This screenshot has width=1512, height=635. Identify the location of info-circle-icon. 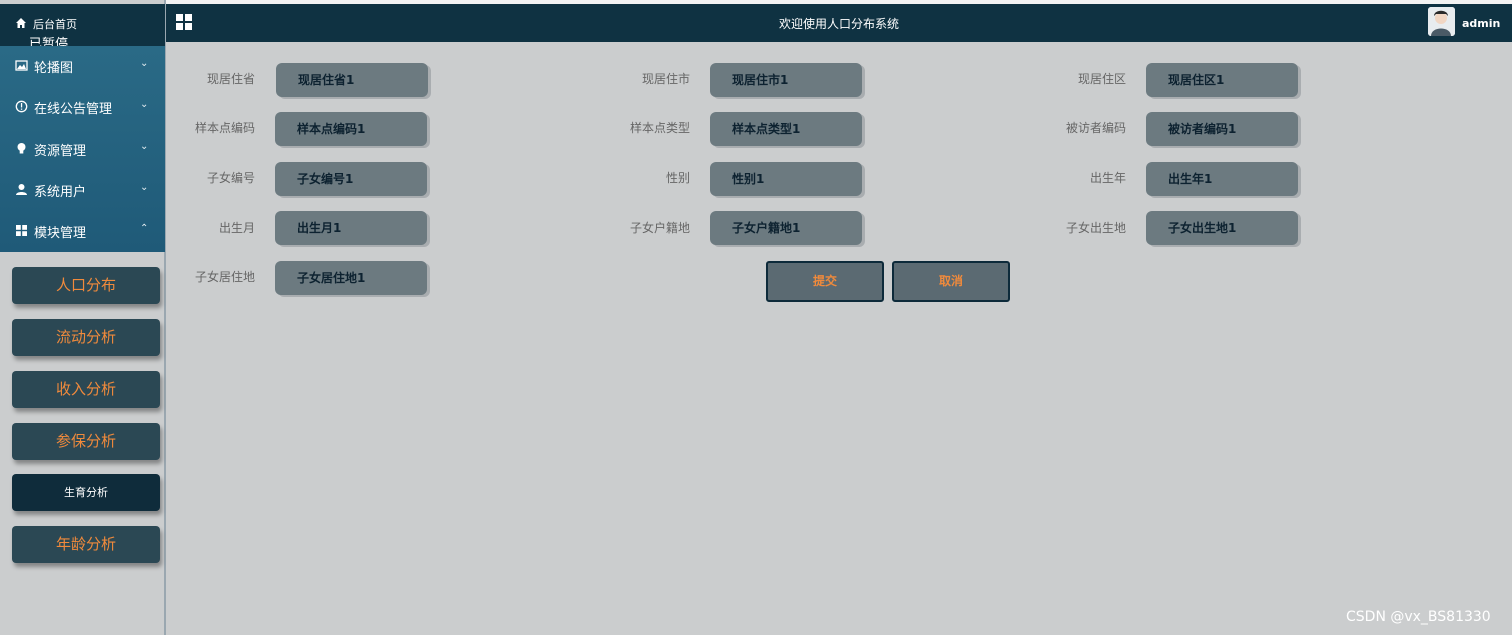
(21, 106).